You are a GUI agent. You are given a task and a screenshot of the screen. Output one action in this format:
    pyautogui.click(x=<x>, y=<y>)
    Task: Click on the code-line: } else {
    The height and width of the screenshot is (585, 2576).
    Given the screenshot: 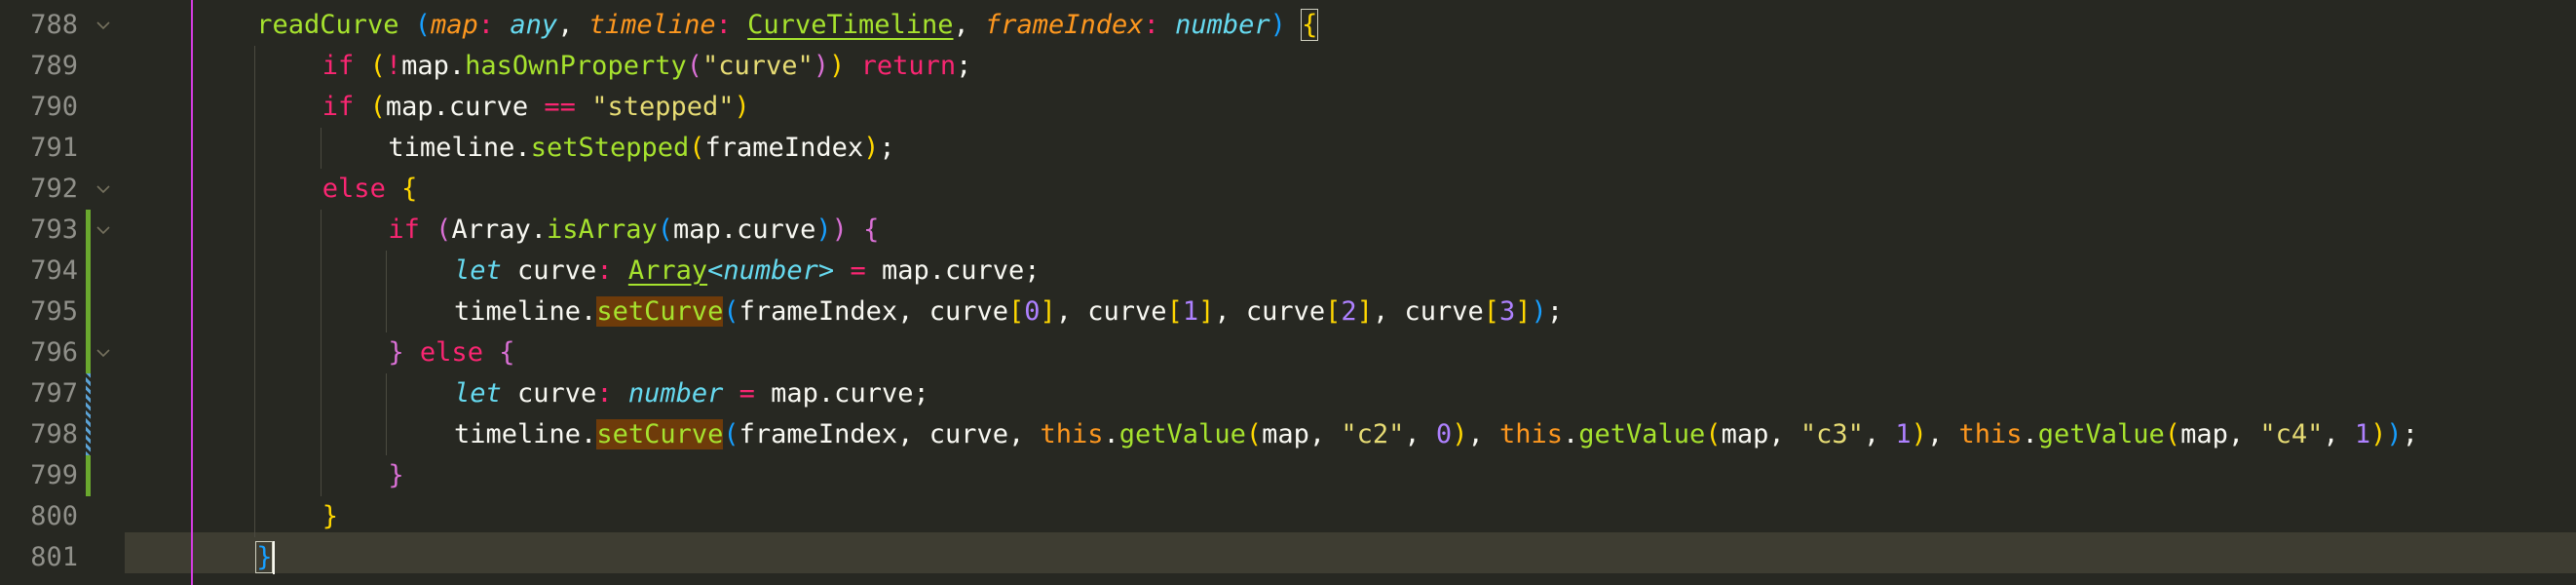 What is the action you would take?
    pyautogui.click(x=451, y=352)
    